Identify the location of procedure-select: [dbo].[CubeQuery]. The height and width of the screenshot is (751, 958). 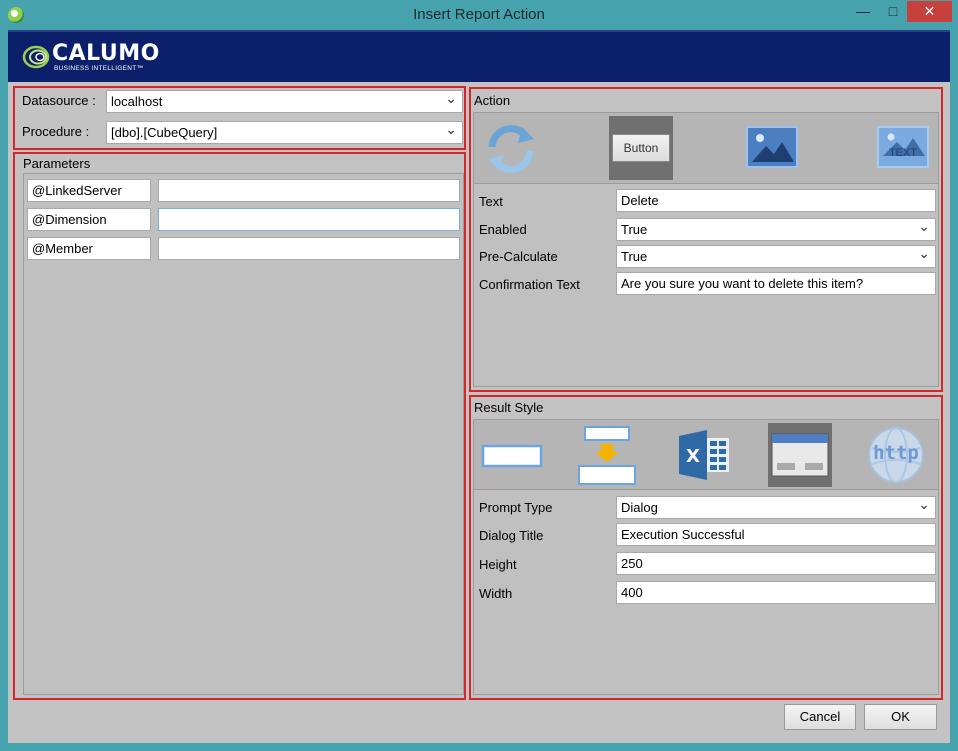
(284, 132).